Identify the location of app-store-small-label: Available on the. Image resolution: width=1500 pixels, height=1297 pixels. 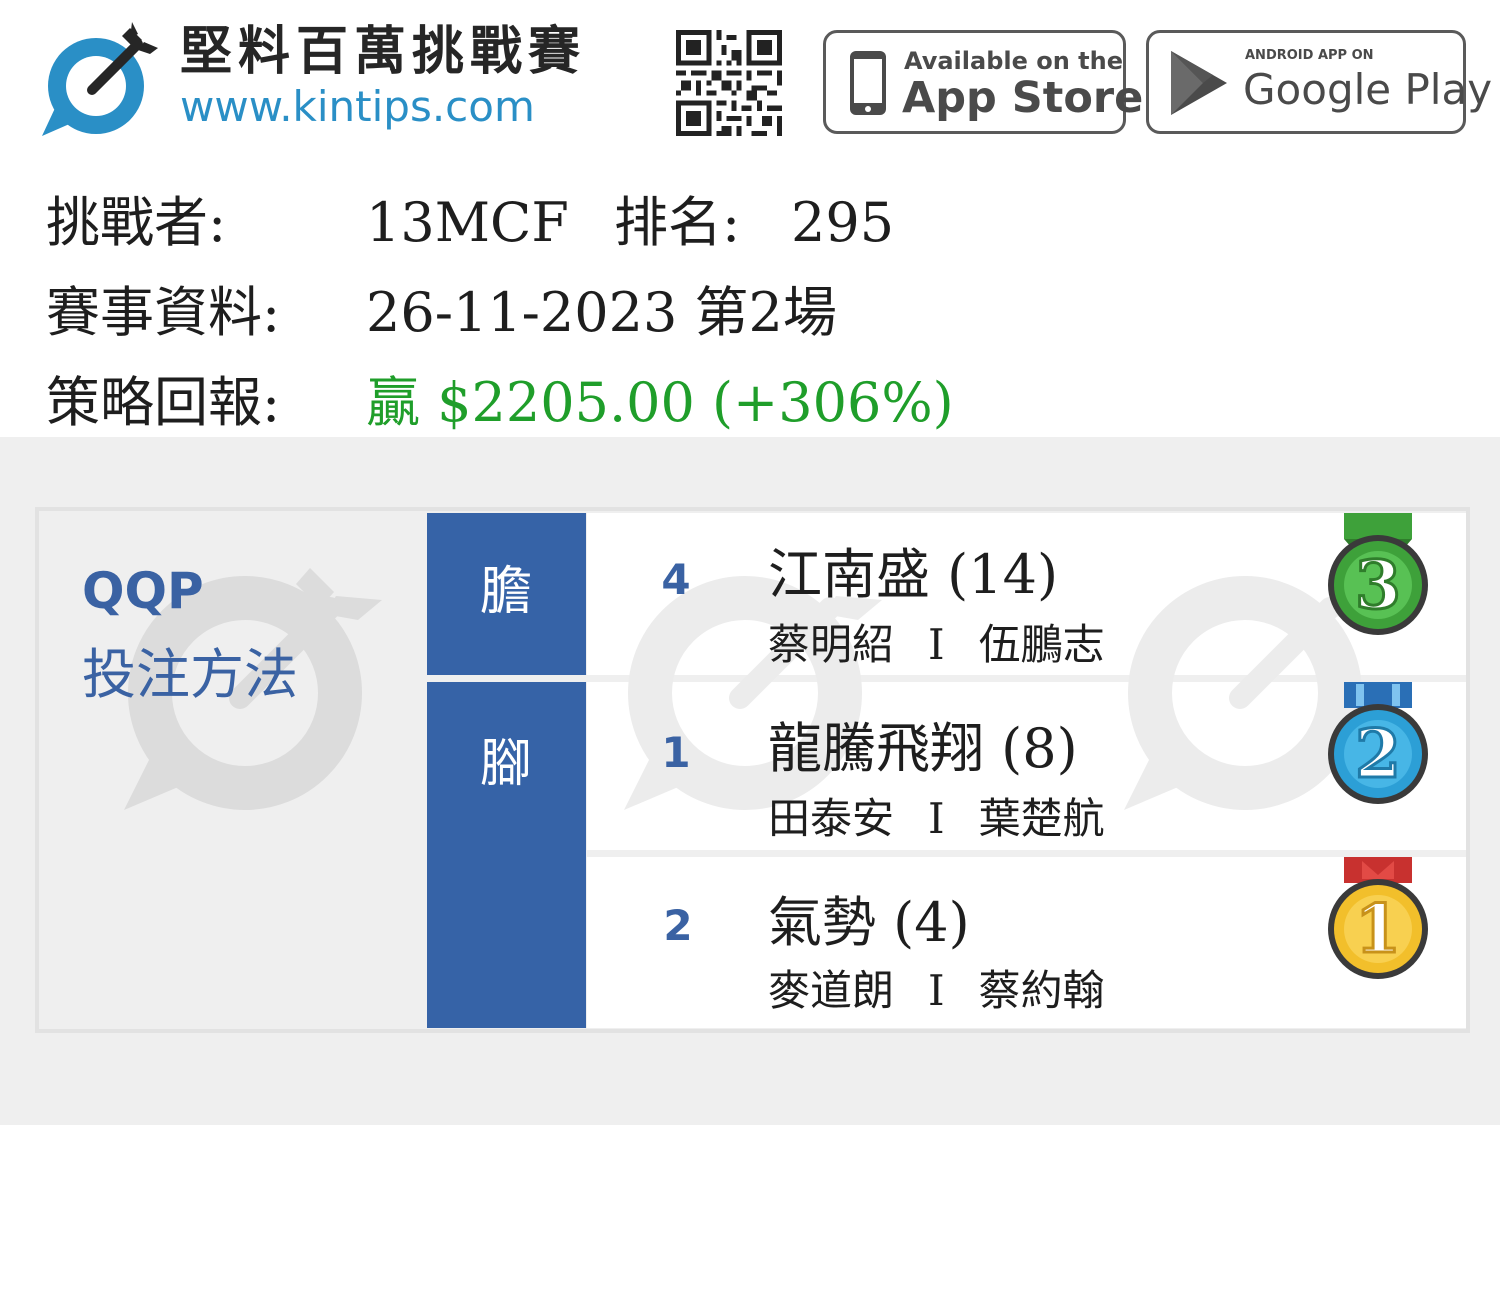
(1014, 61).